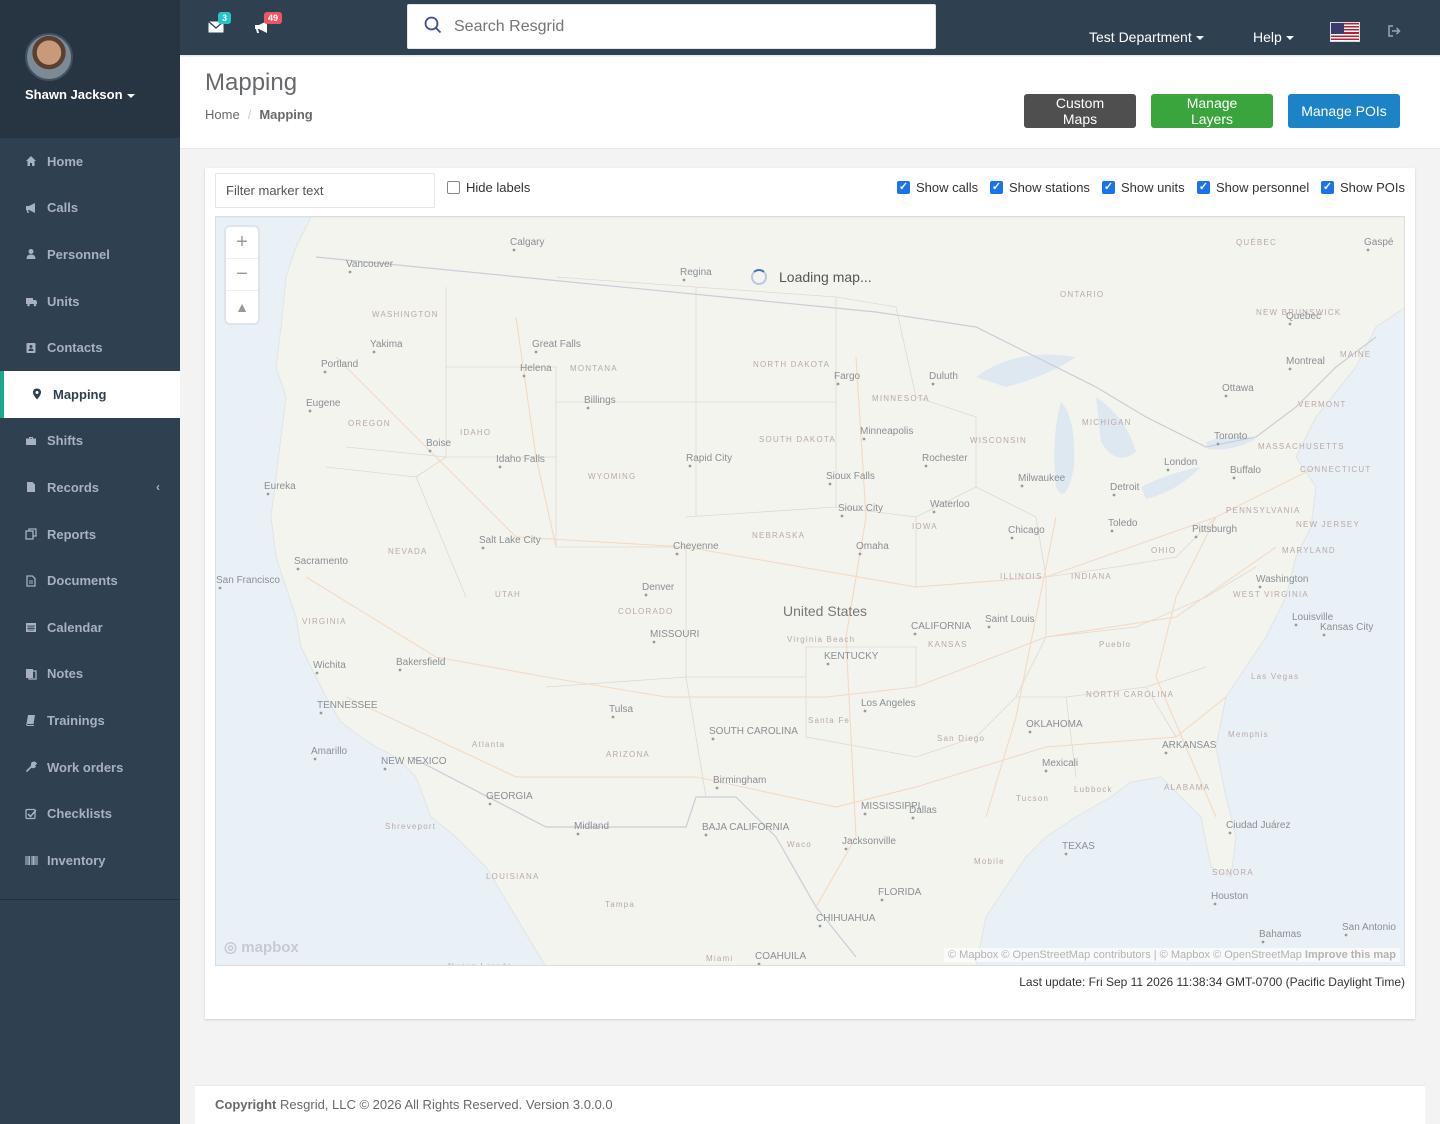 Image resolution: width=1440 pixels, height=1124 pixels. What do you see at coordinates (1180, 462) in the screenshot?
I see `map-label: London` at bounding box center [1180, 462].